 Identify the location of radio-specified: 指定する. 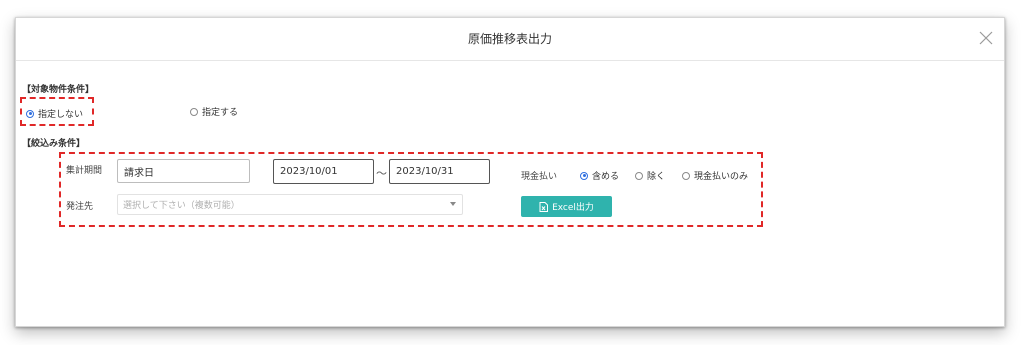
(214, 111).